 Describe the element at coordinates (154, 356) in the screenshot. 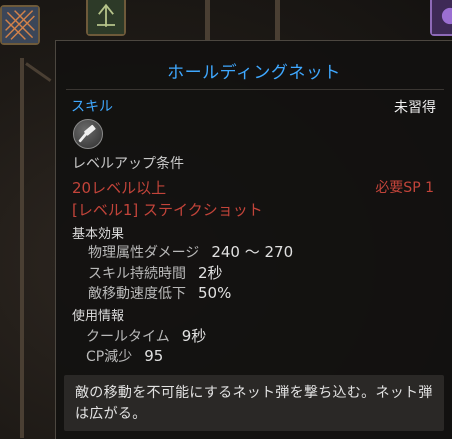

I see `usage-value: 95` at that location.